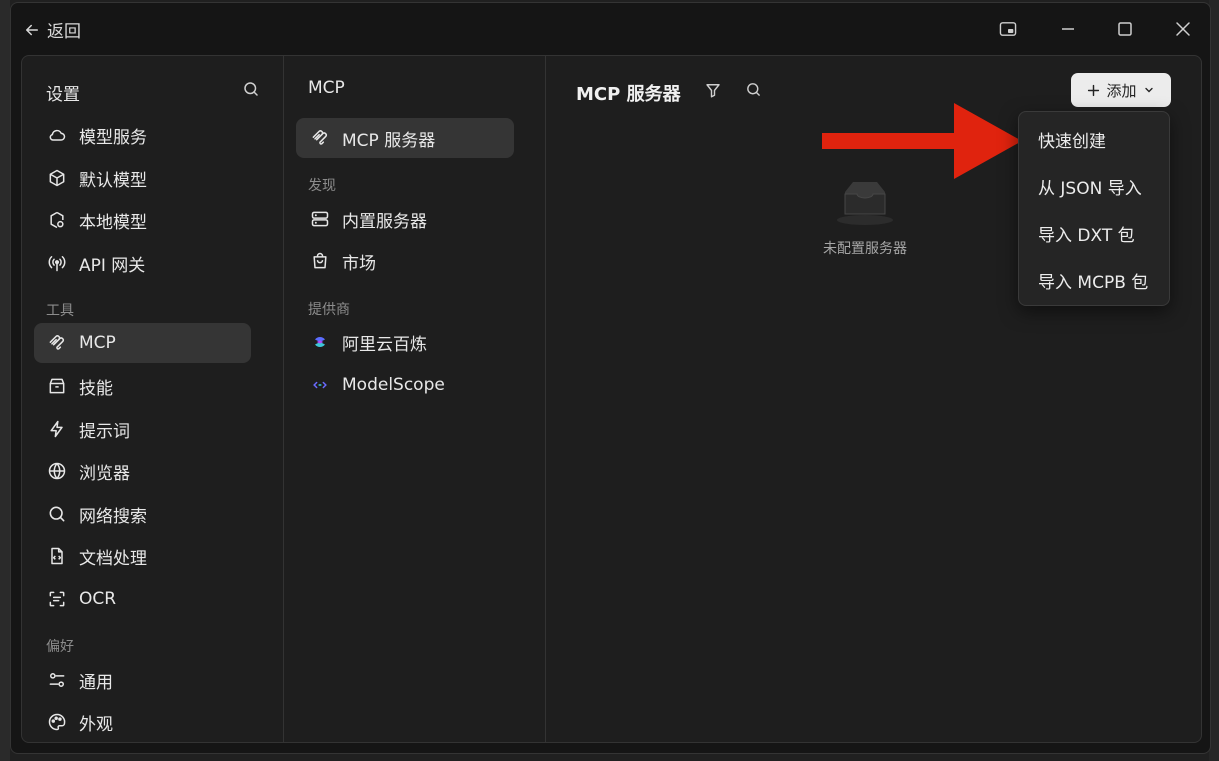 This screenshot has height=761, width=1219. Describe the element at coordinates (57, 386) in the screenshot. I see `skill-icon` at that location.